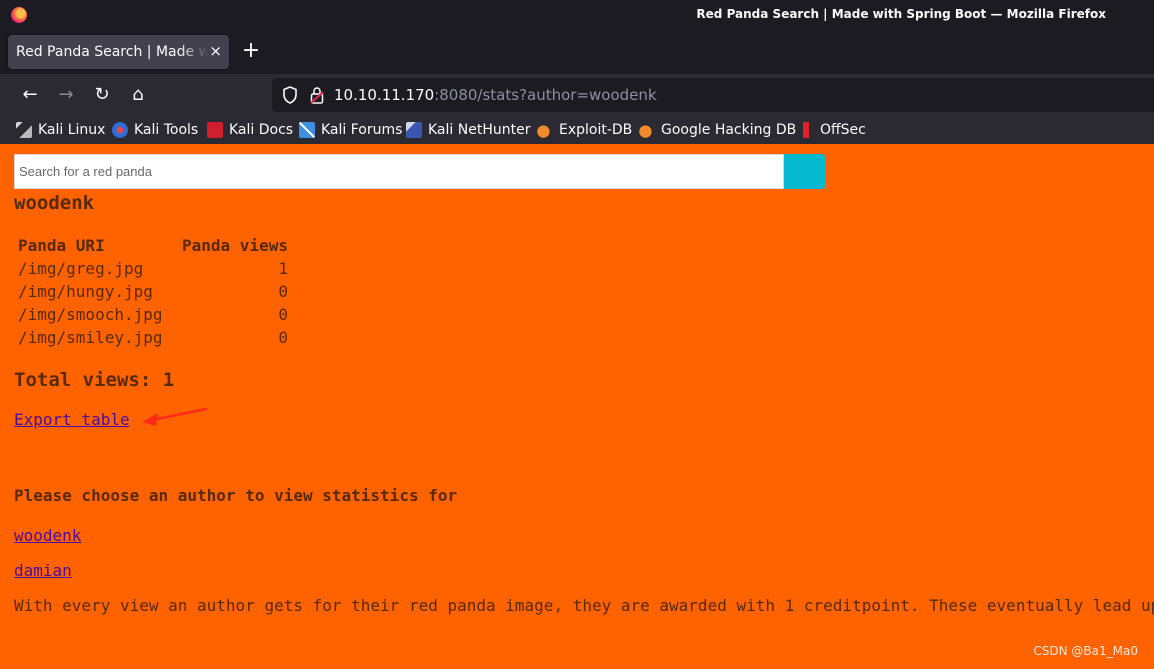 The image size is (1154, 669). What do you see at coordinates (307, 130) in the screenshot?
I see `kali-forums-icon` at bounding box center [307, 130].